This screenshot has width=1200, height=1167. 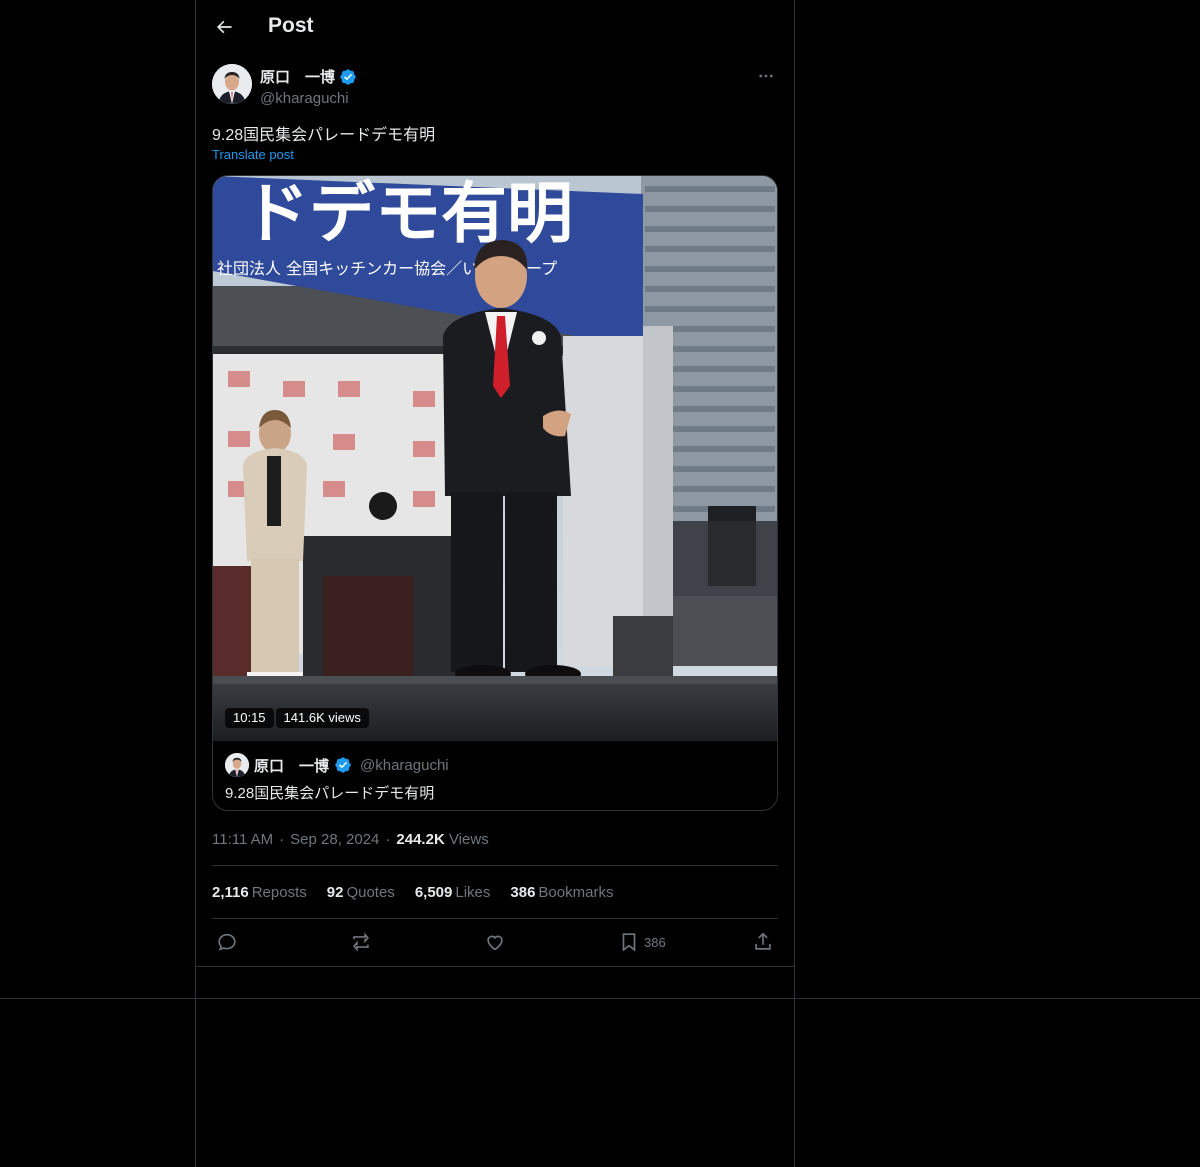 I want to click on share-icon, so click(x=763, y=941).